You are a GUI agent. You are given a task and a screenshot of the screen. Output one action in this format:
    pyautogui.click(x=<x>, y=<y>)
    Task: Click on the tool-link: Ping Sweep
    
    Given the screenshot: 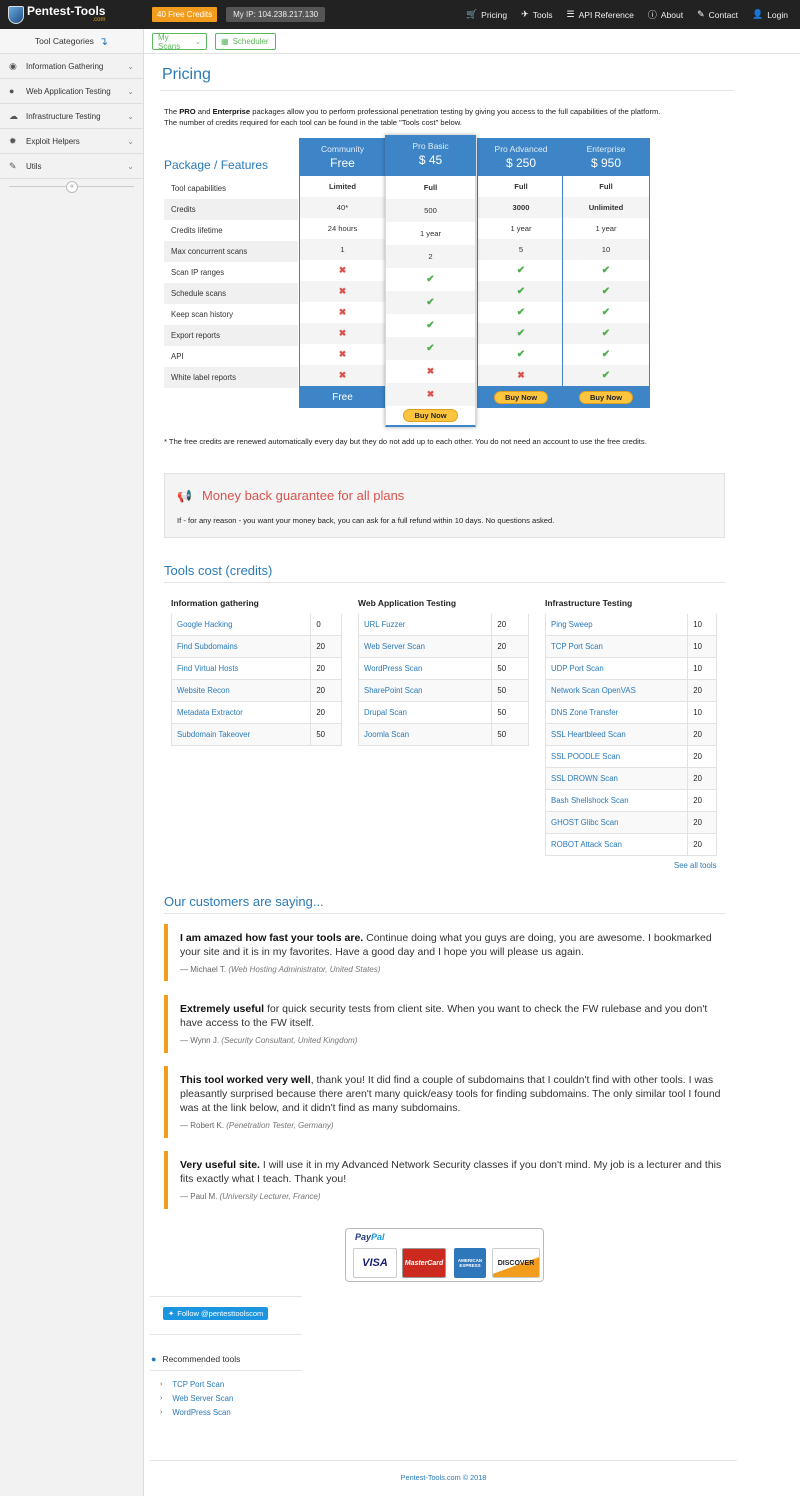 What is the action you would take?
    pyautogui.click(x=617, y=624)
    